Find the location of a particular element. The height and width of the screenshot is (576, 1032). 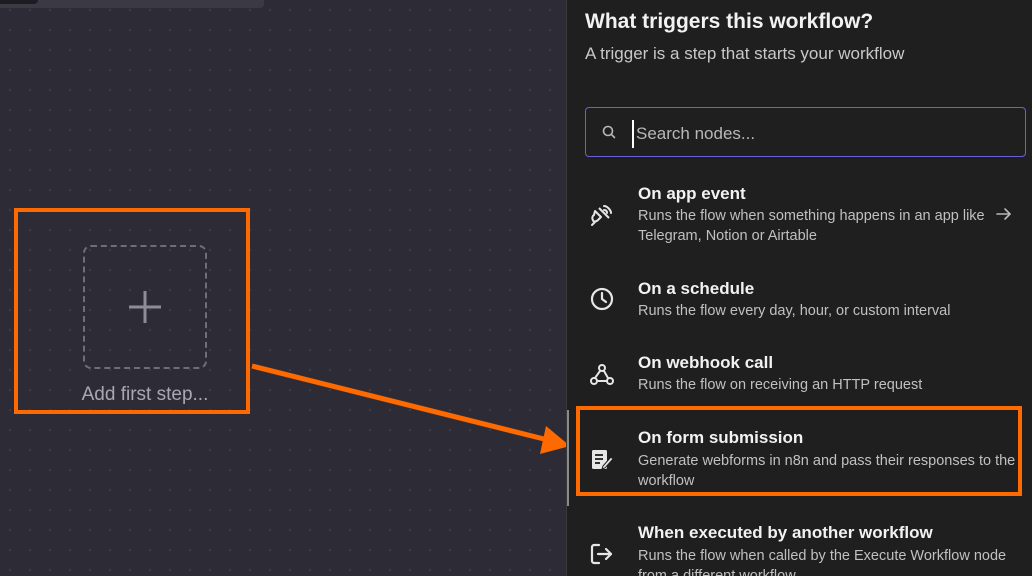

search-icon is located at coordinates (609, 132).